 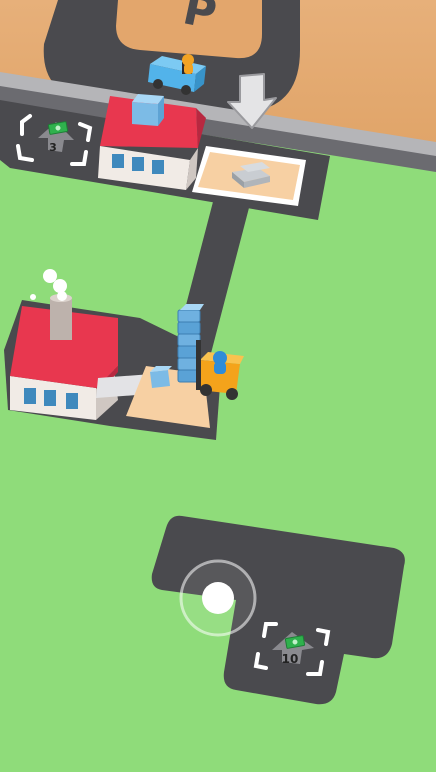 What do you see at coordinates (152, 142) in the screenshot?
I see `top-factory` at bounding box center [152, 142].